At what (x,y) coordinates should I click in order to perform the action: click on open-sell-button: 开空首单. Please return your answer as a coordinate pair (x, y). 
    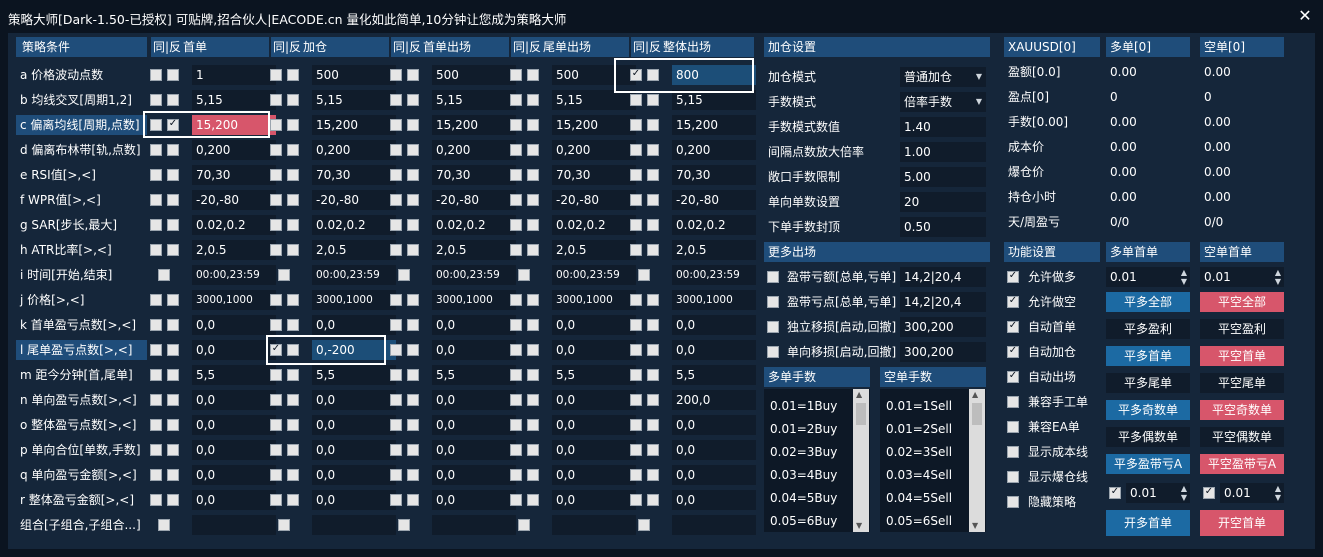
    Looking at the image, I should click on (1242, 523).